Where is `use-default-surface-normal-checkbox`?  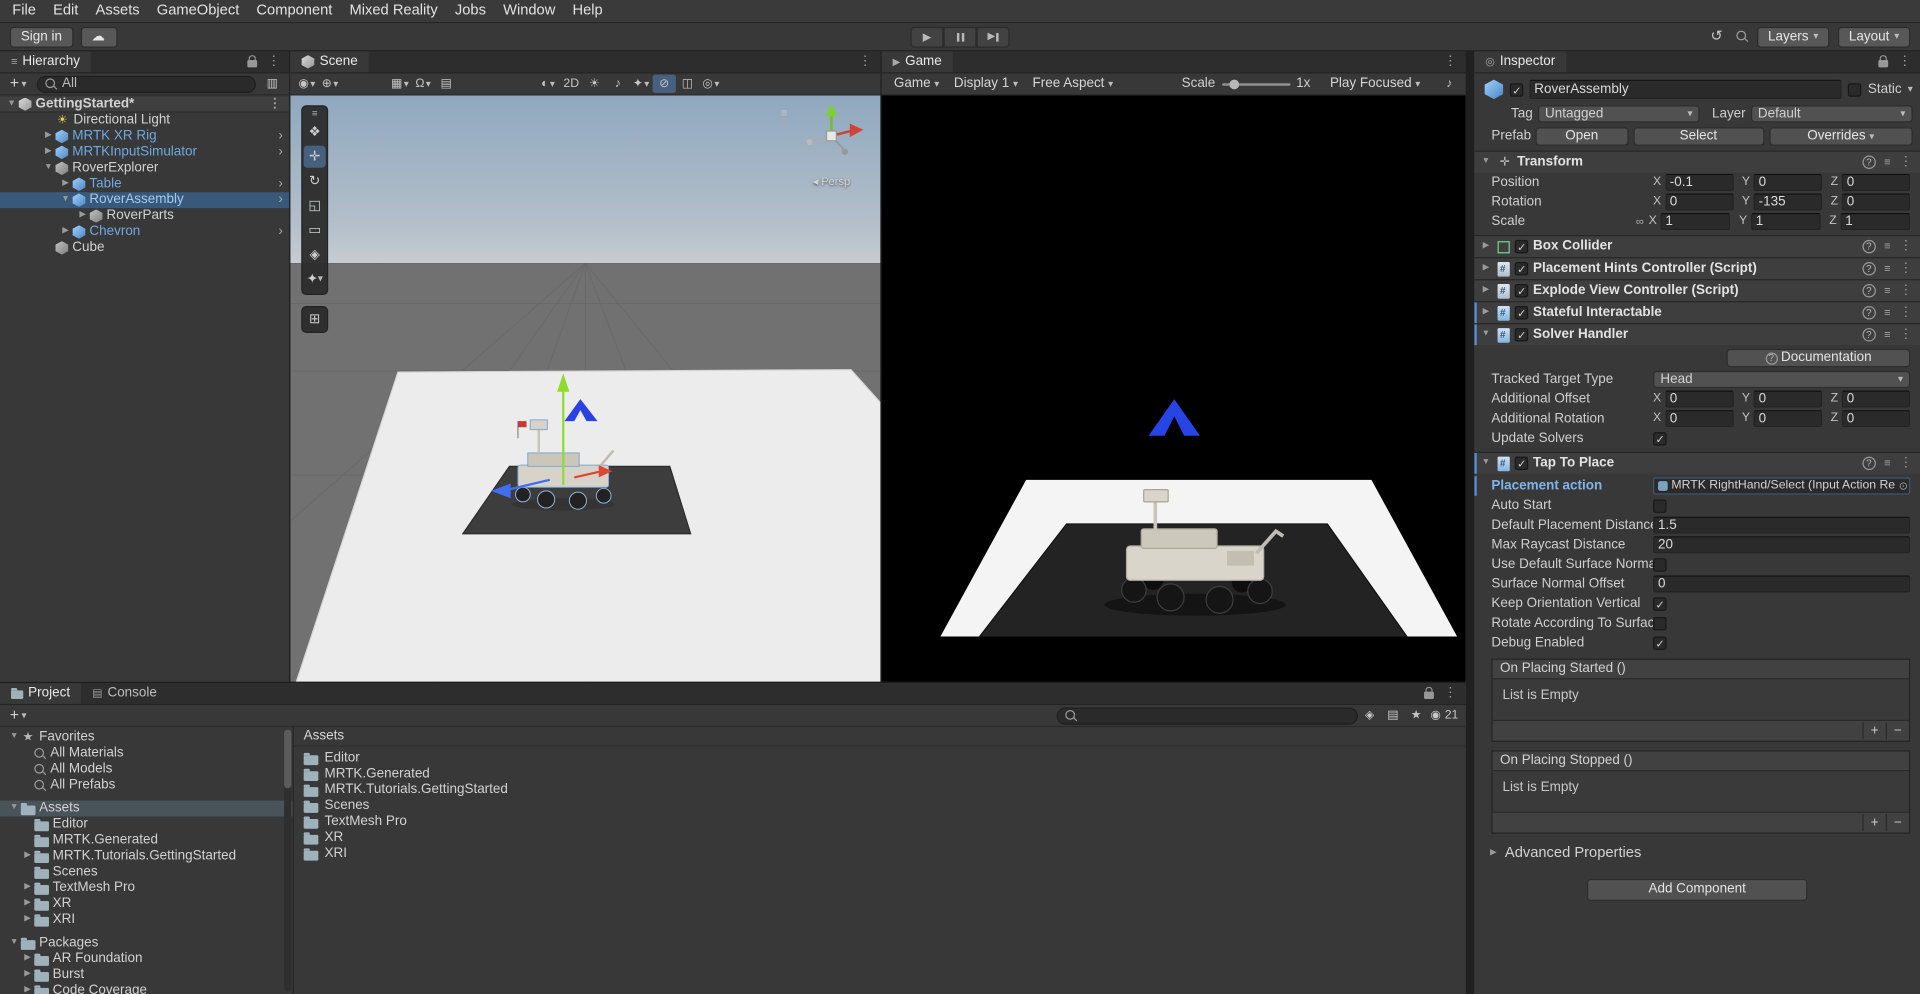
use-default-surface-normal-checkbox is located at coordinates (1660, 564).